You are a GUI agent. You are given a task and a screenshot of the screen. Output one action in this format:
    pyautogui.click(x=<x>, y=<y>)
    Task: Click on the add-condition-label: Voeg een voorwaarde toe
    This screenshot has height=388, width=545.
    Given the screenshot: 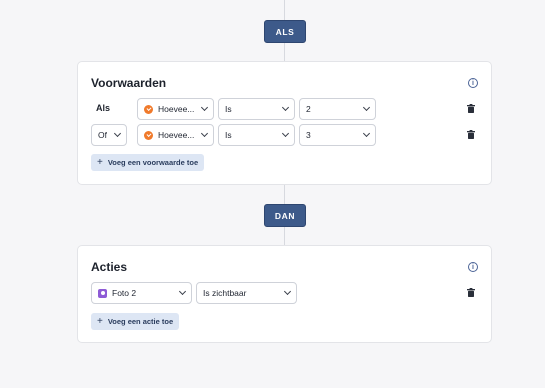 What is the action you would take?
    pyautogui.click(x=153, y=162)
    